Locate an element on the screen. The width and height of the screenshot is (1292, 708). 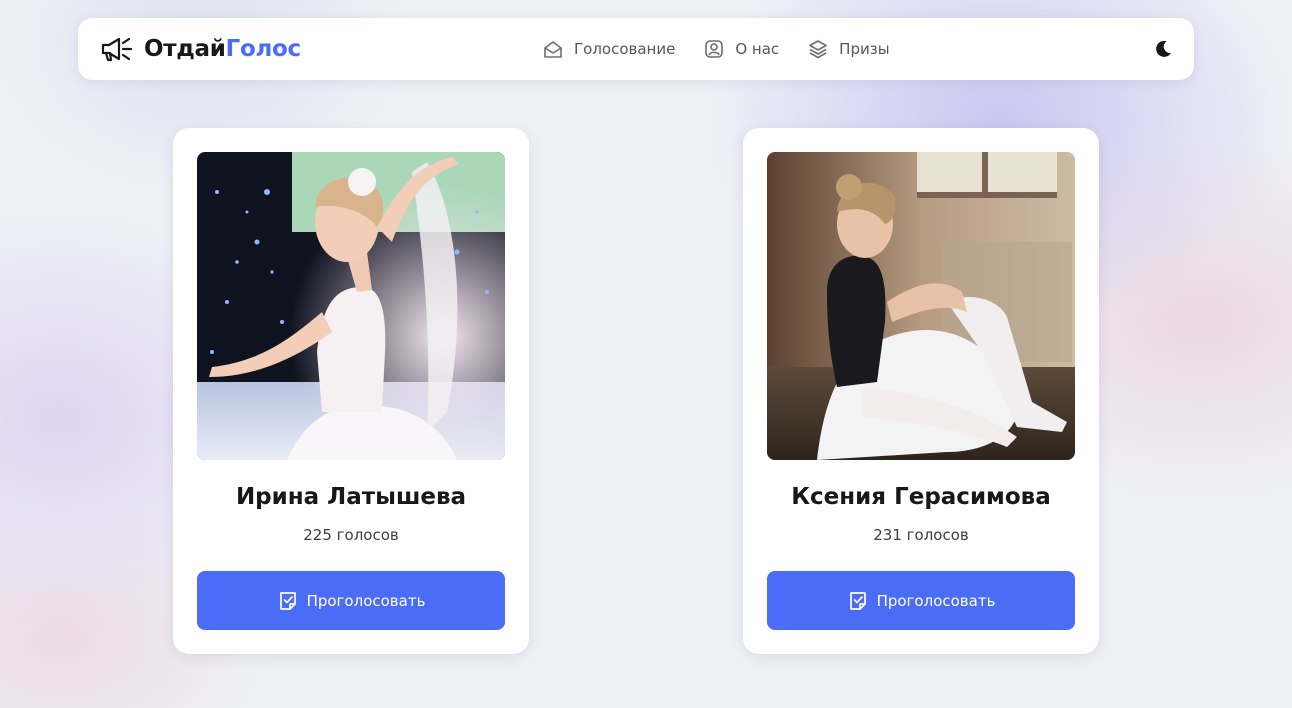
main-nav: Голосование О нас Призы is located at coordinates (716, 49).